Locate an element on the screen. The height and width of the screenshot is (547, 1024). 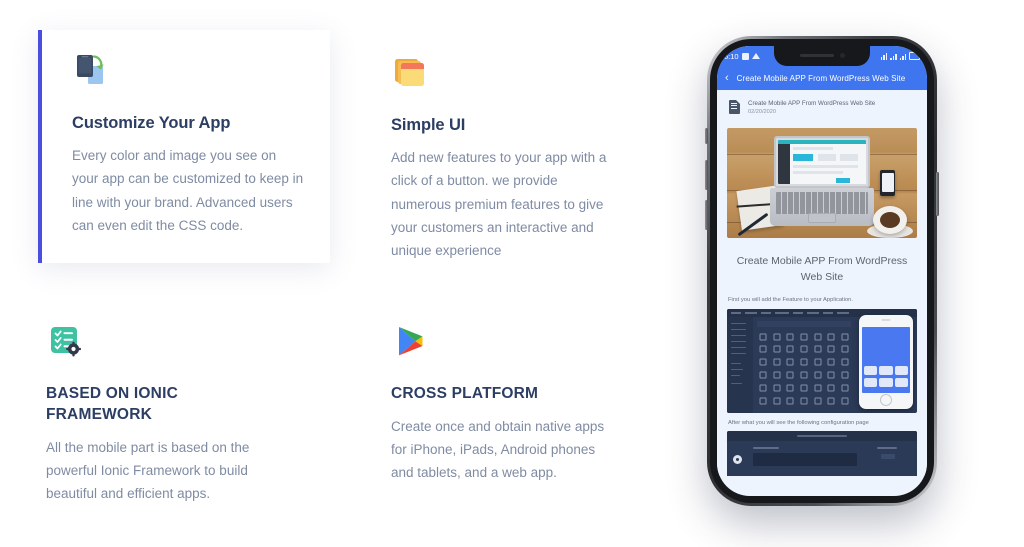
phone-volume-up-button is located at coordinates (706, 175).